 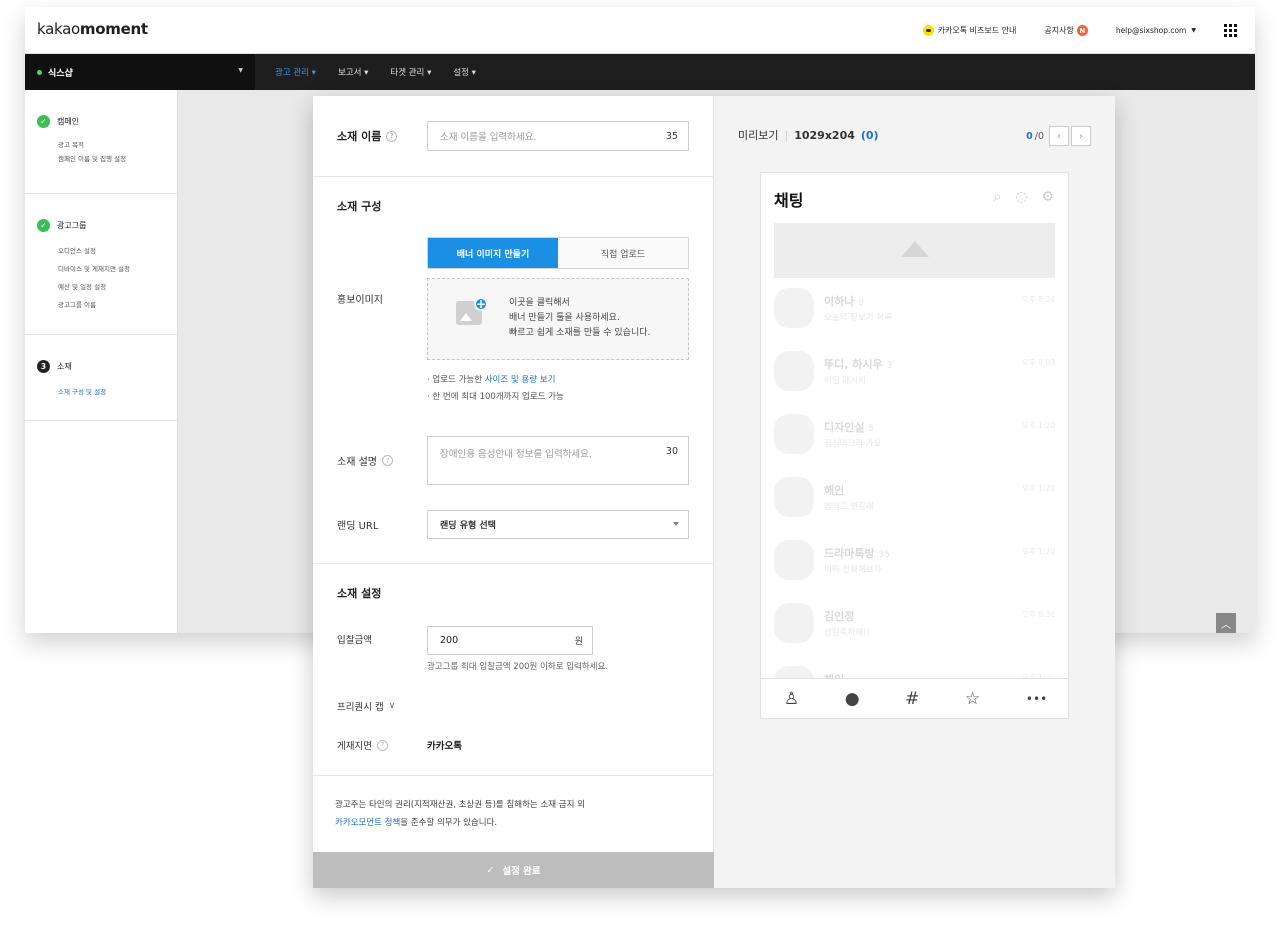 What do you see at coordinates (578, 642) in the screenshot?
I see `currency-unit: 원` at bounding box center [578, 642].